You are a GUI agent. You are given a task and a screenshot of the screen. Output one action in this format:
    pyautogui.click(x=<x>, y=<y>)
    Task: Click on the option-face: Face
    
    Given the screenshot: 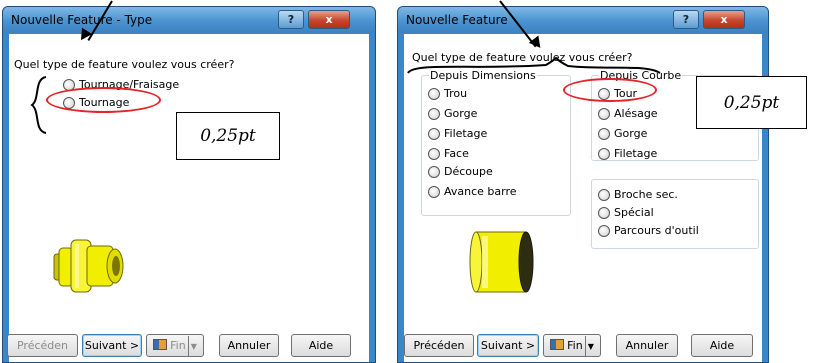 What is the action you would take?
    pyautogui.click(x=448, y=153)
    